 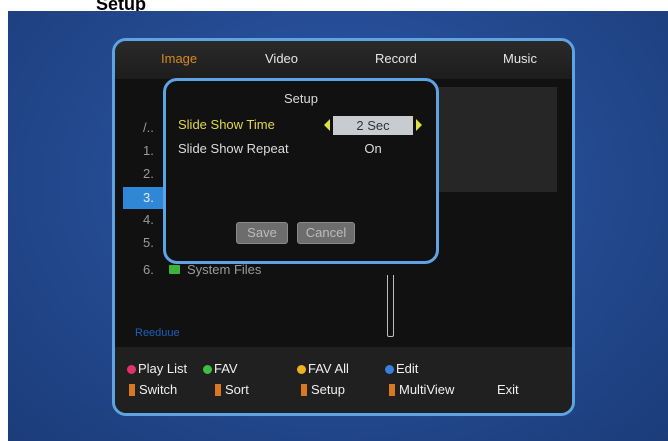 What do you see at coordinates (148, 150) in the screenshot?
I see `list-item-number: 1.` at bounding box center [148, 150].